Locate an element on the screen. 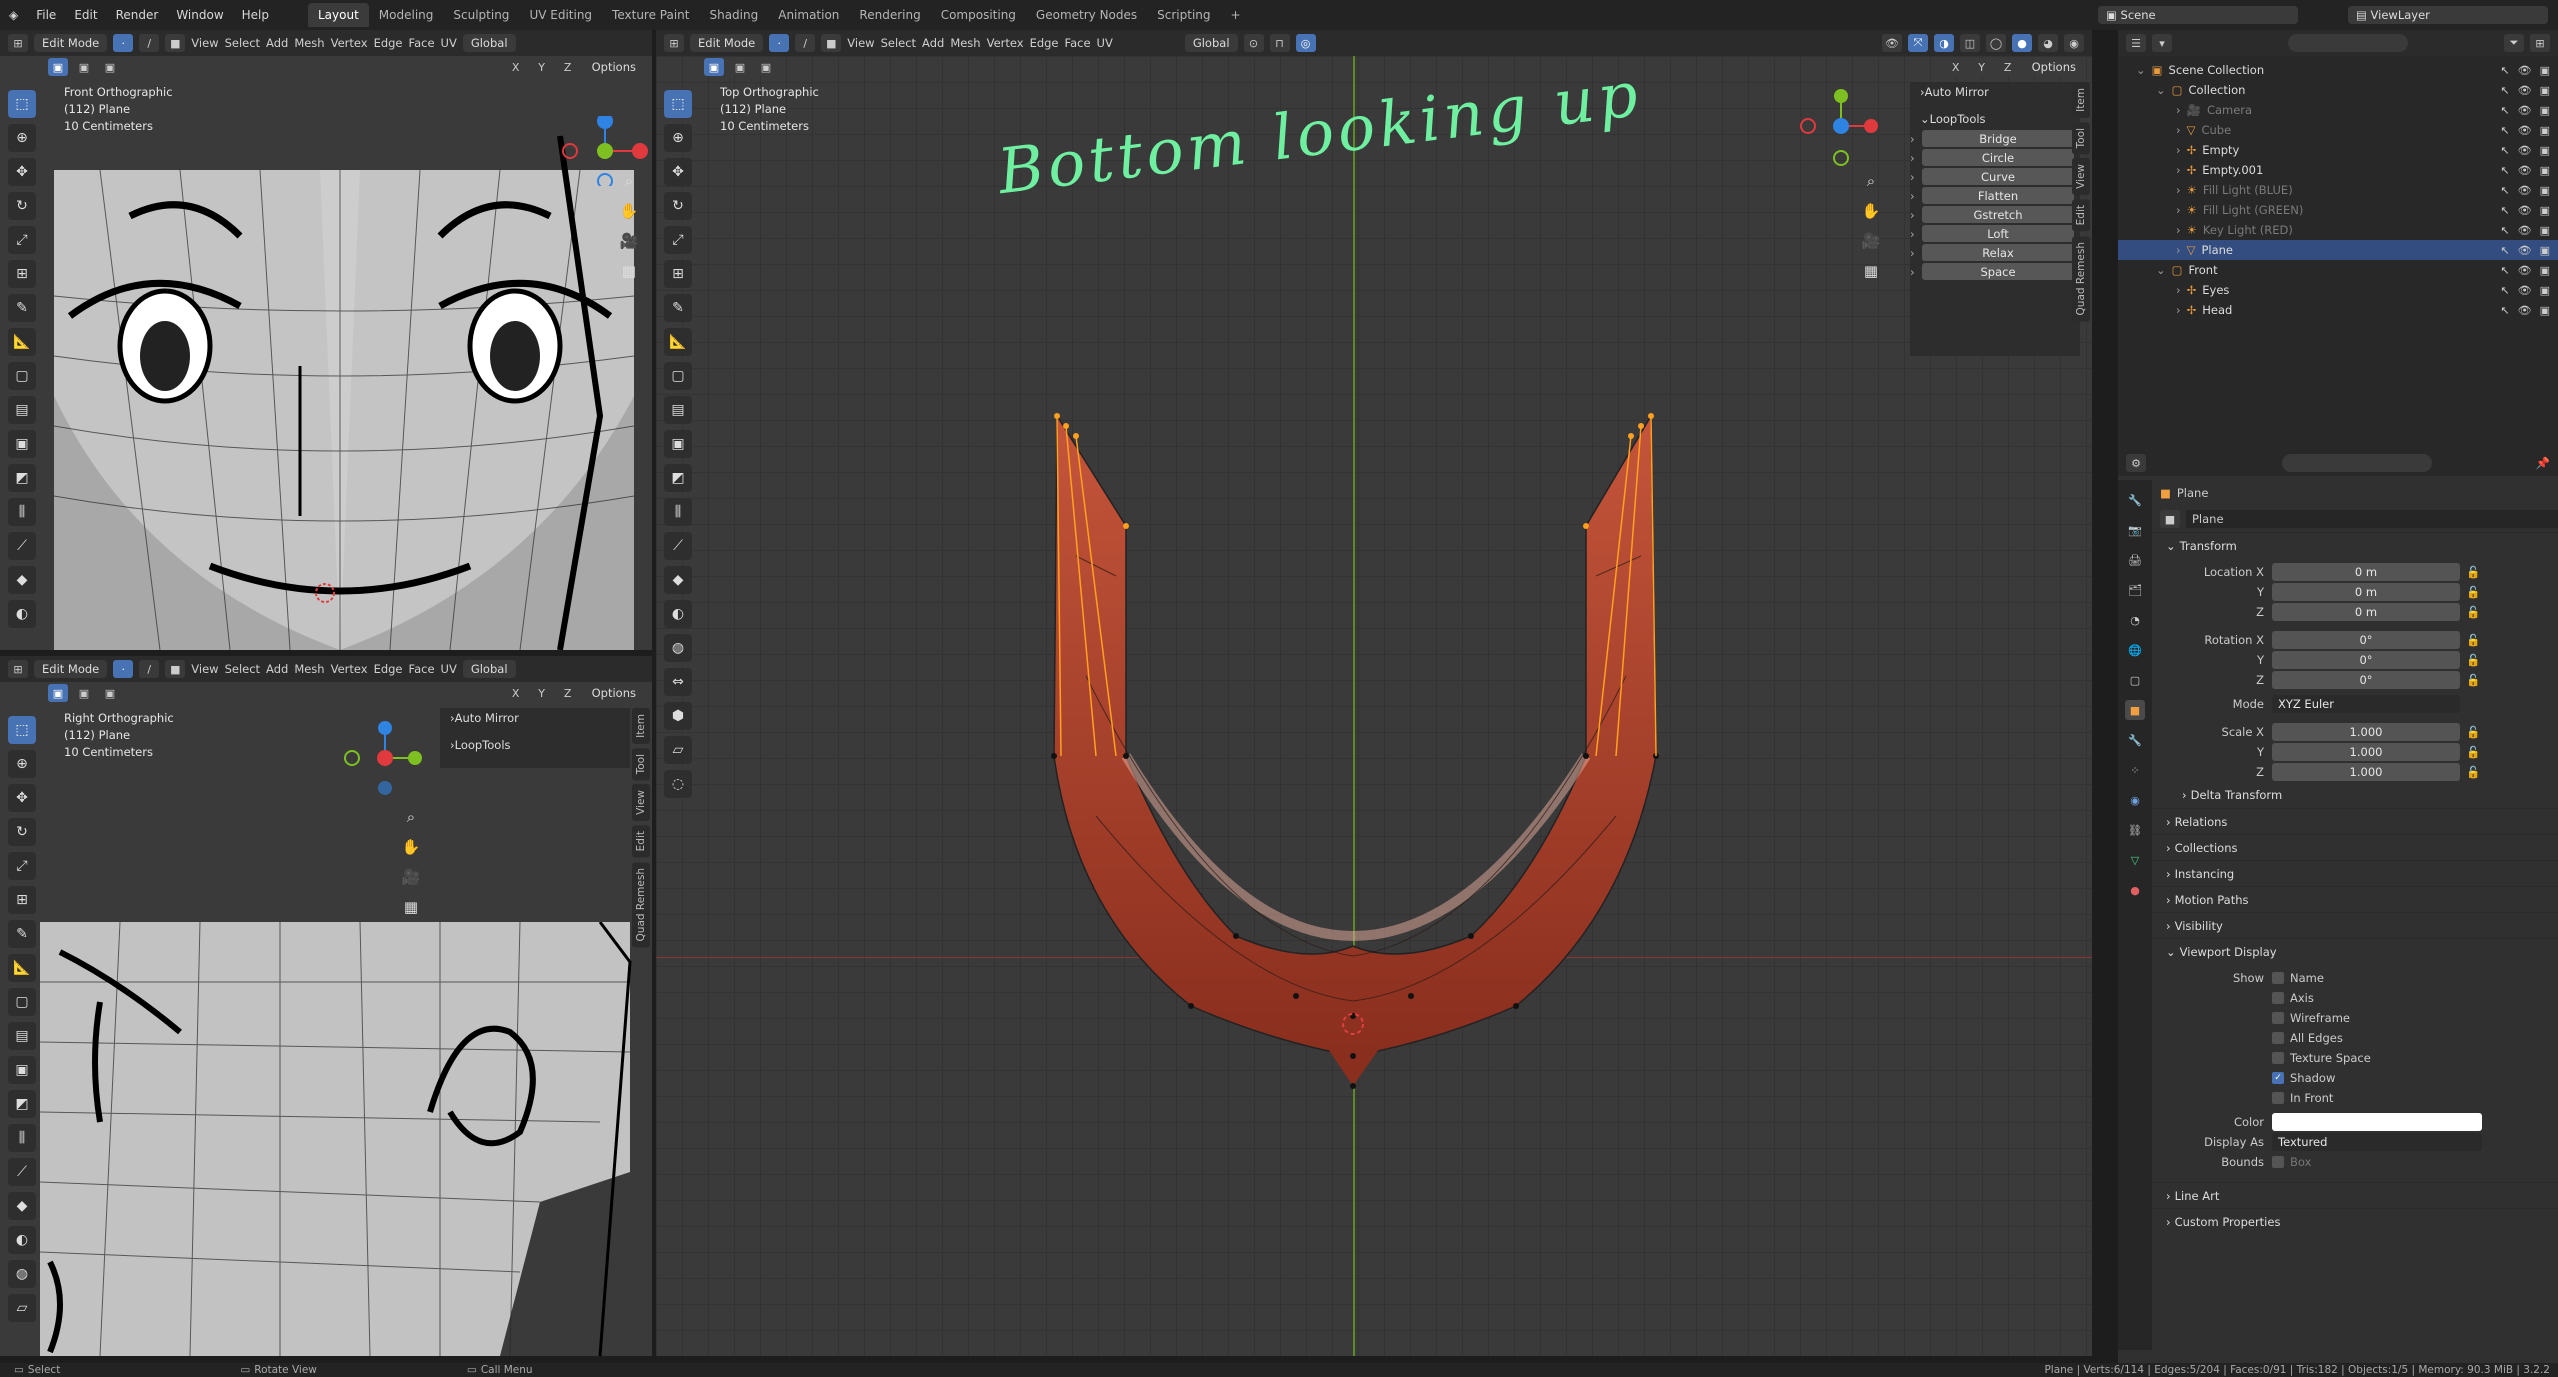 This screenshot has width=2558, height=1377. data-tab-icon: ▽ is located at coordinates (2135, 860).